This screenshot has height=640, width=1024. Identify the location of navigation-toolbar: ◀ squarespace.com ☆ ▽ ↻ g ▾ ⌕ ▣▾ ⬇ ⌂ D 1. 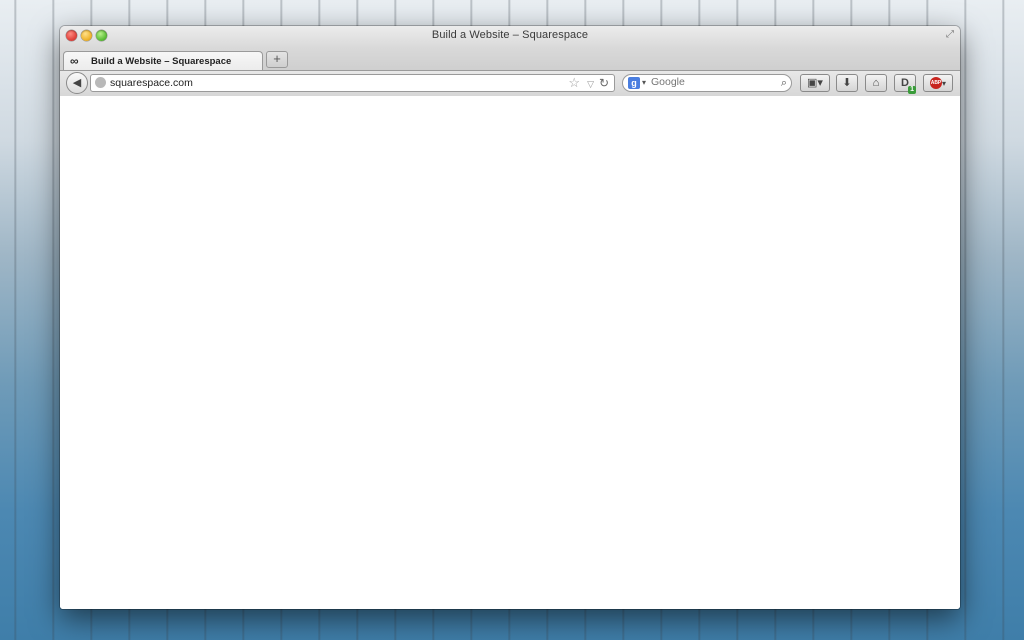
(510, 84).